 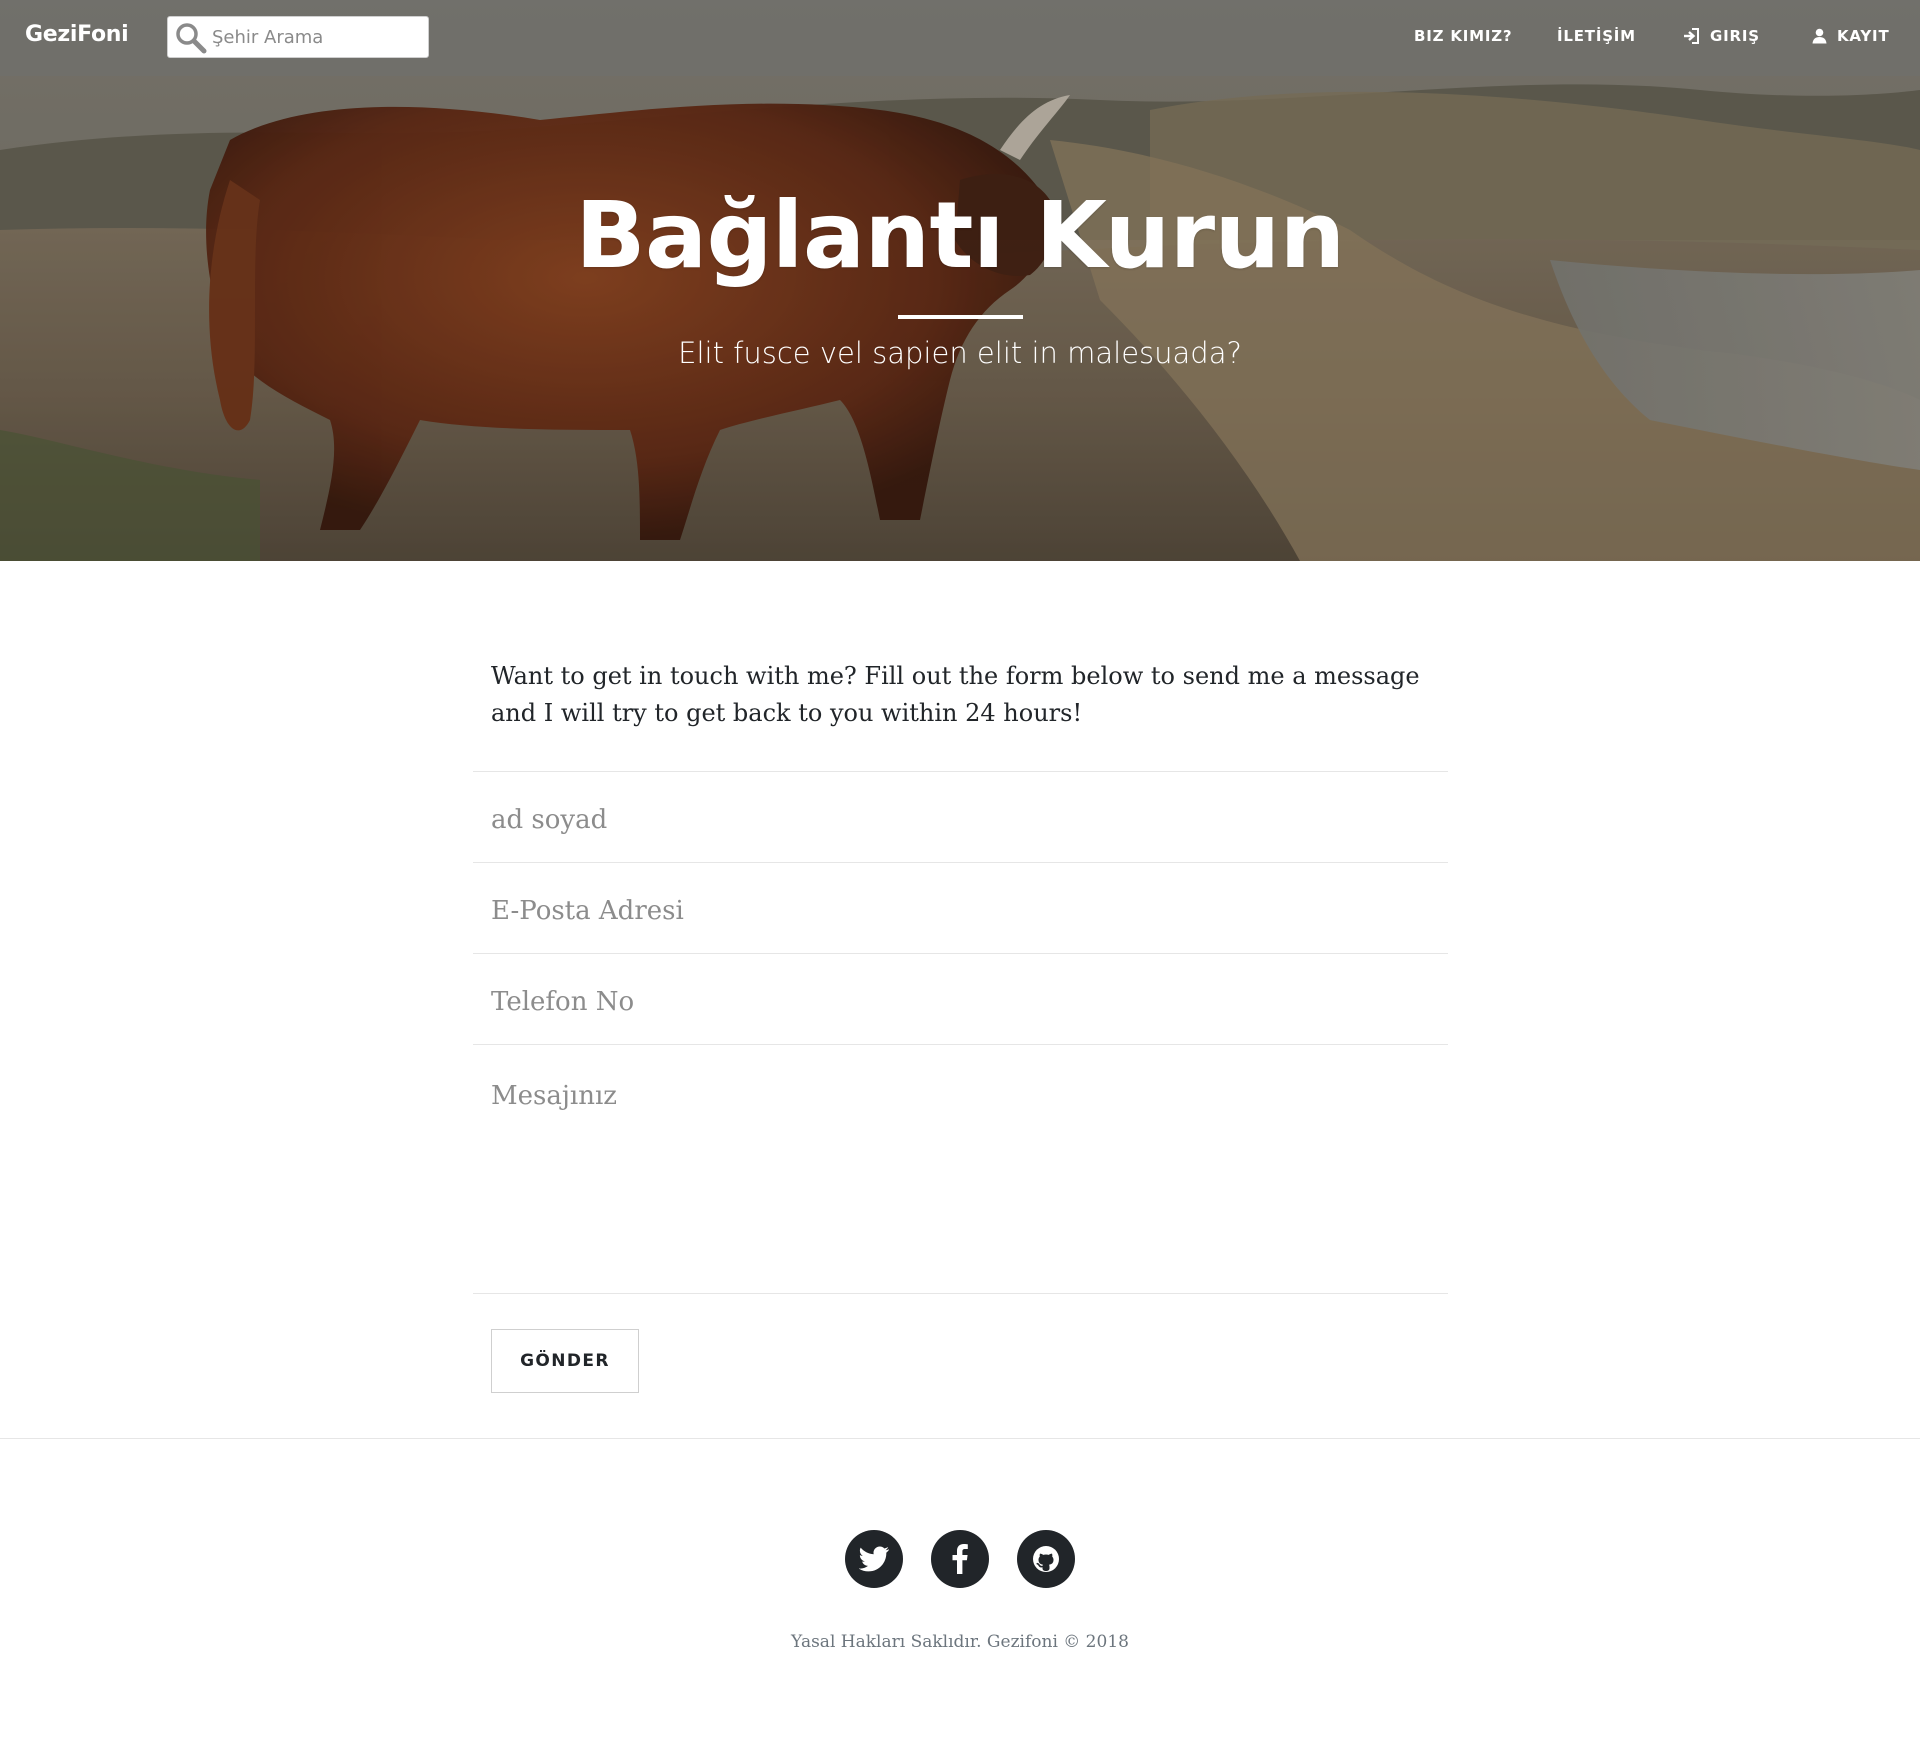 I want to click on message-textarea, so click(x=961, y=1176).